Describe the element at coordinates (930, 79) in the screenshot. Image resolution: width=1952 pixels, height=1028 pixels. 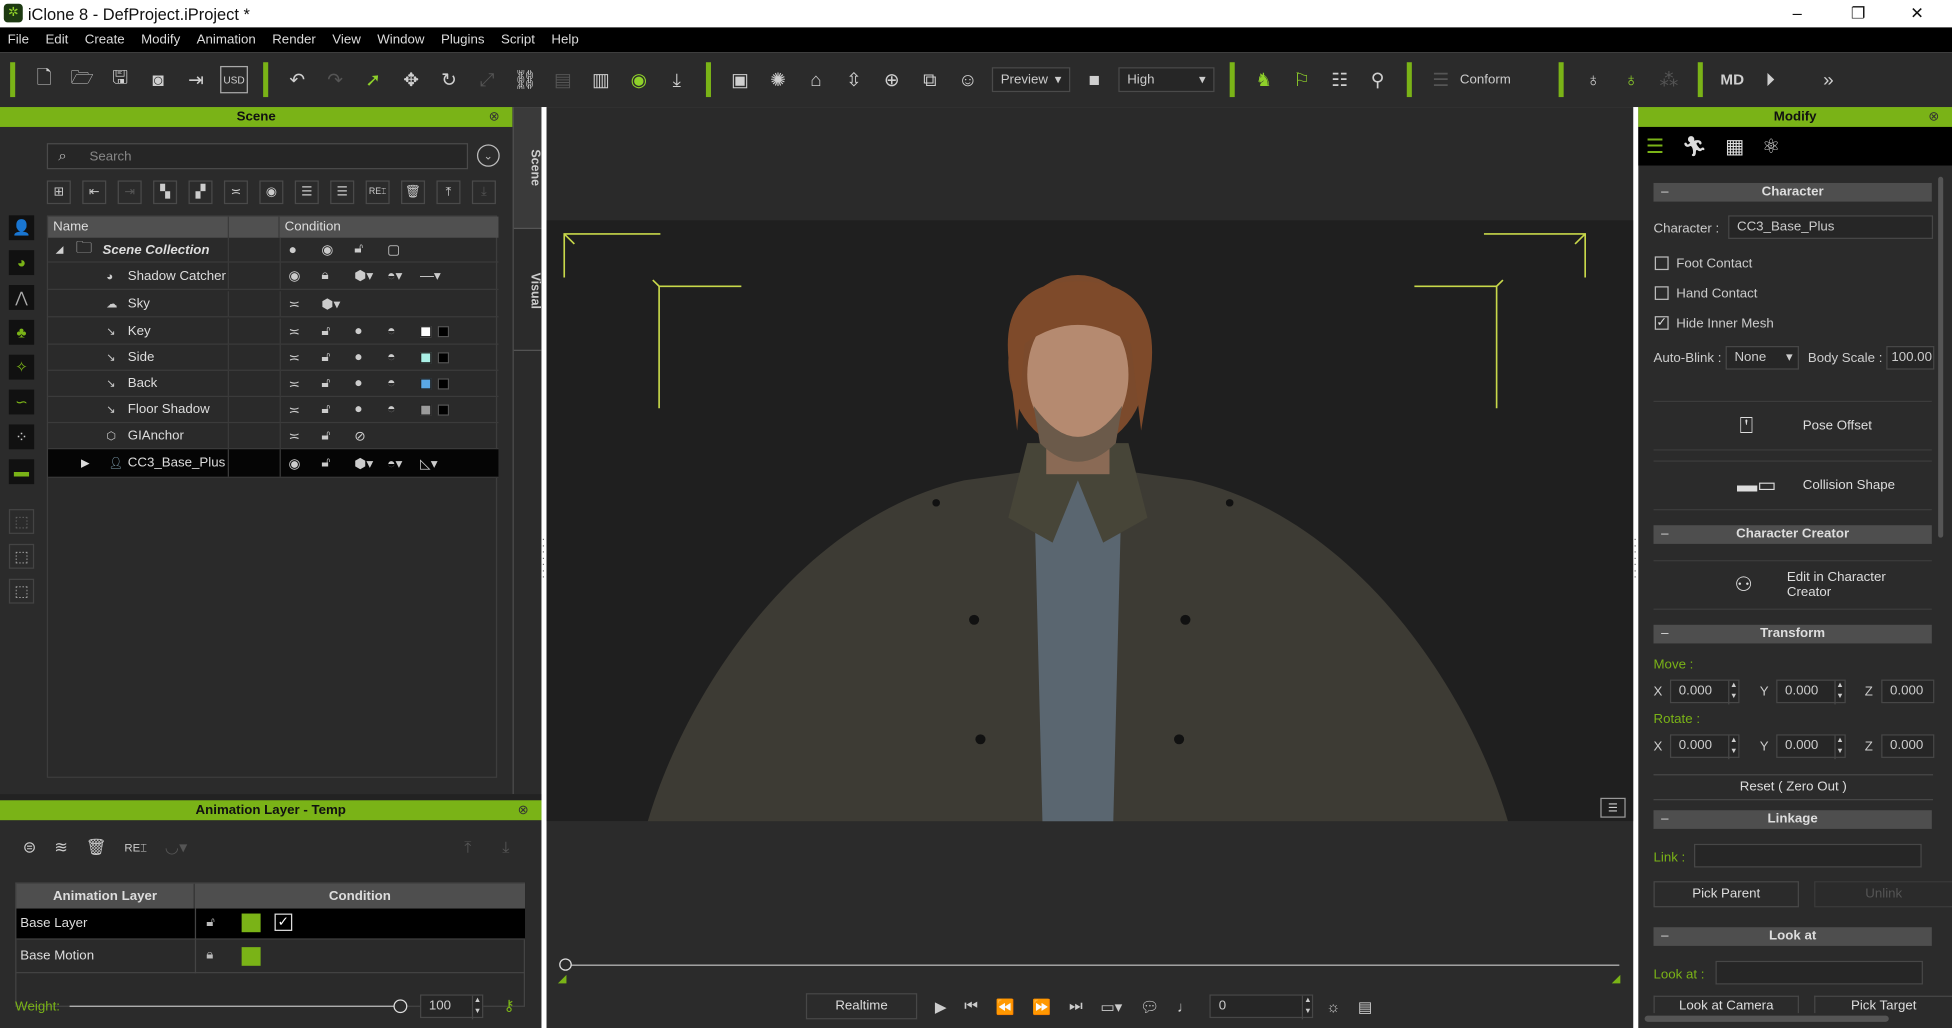
I see `mesh-icon: ⧉` at that location.